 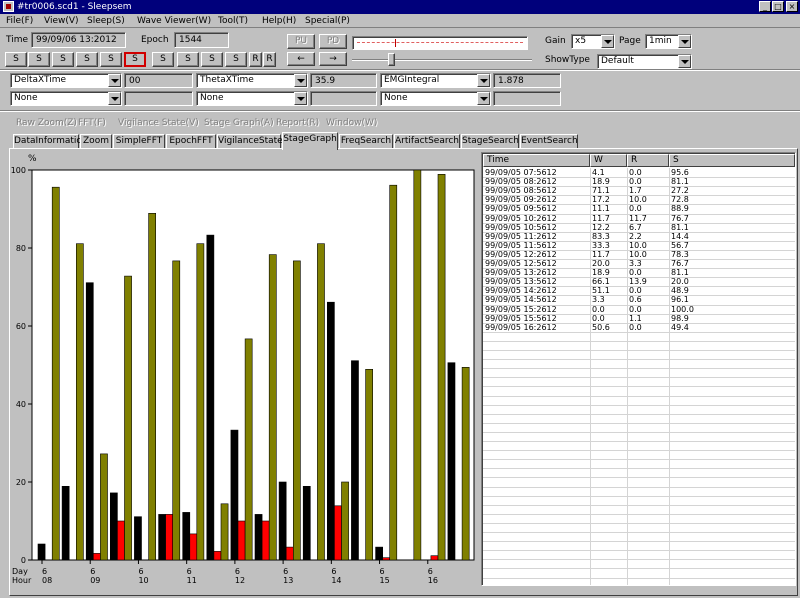 What do you see at coordinates (17, 40) in the screenshot?
I see `time-label: Time` at bounding box center [17, 40].